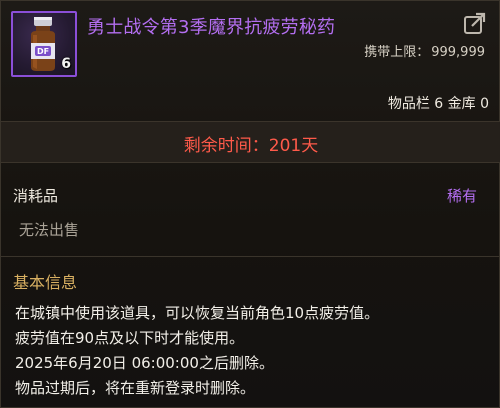  I want to click on share-button, so click(475, 23).